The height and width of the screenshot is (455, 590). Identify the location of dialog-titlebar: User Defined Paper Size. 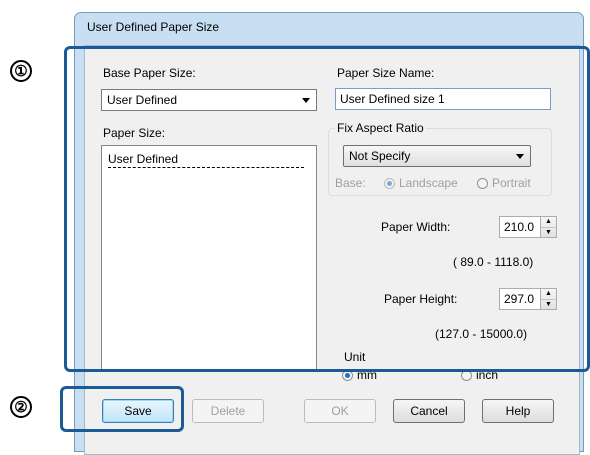
(329, 27).